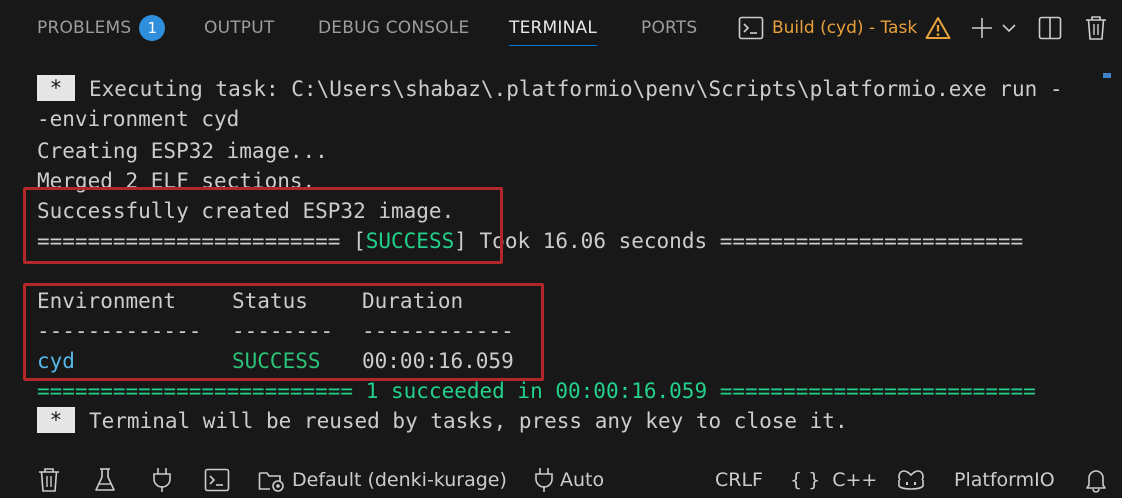  I want to click on tab-ports-label: PORTS, so click(669, 28).